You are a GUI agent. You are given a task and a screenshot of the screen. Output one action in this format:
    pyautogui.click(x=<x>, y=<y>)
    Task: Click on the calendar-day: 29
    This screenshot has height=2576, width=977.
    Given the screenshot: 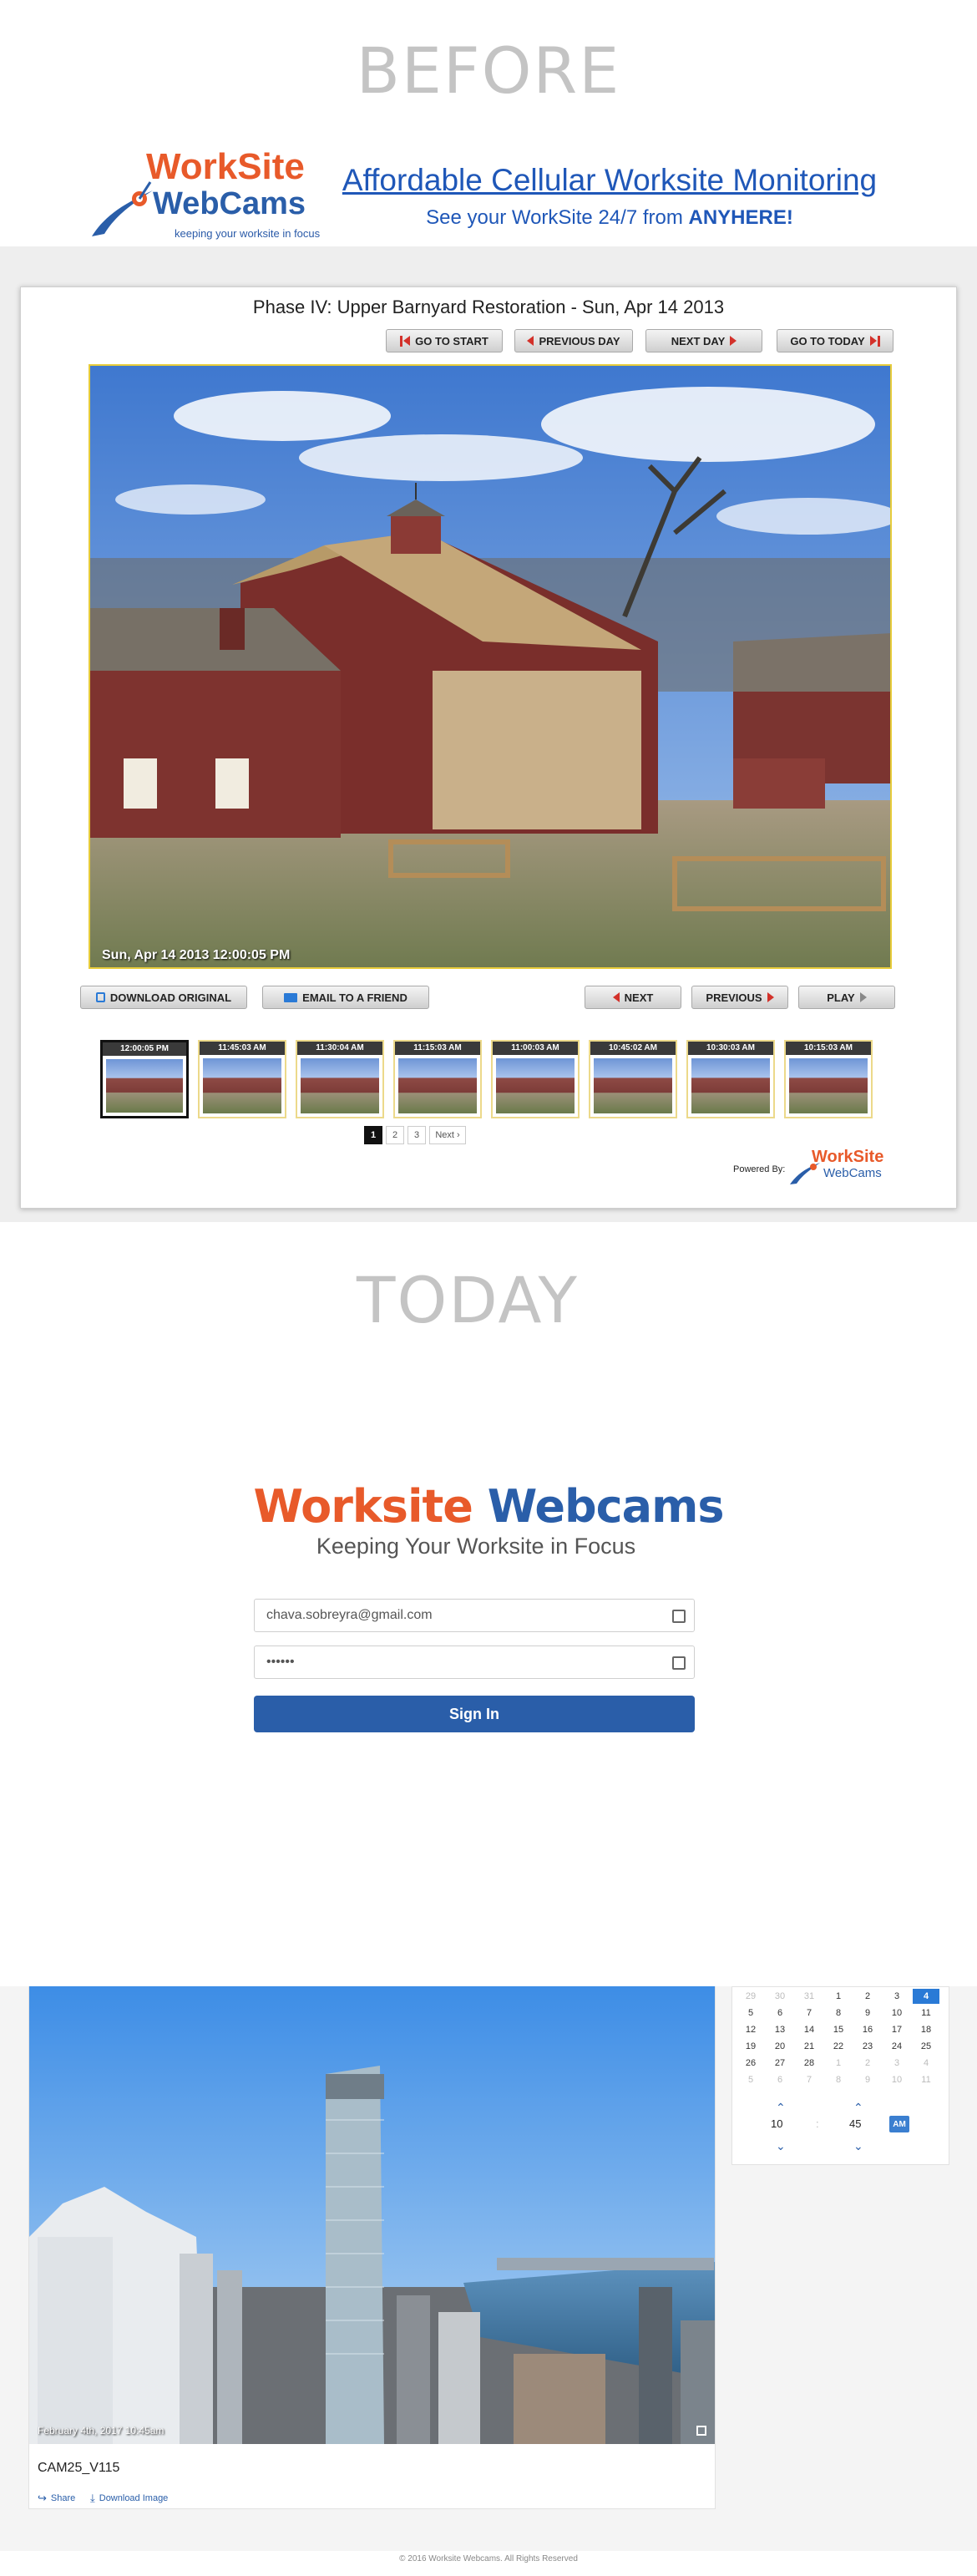 What is the action you would take?
    pyautogui.click(x=750, y=1996)
    